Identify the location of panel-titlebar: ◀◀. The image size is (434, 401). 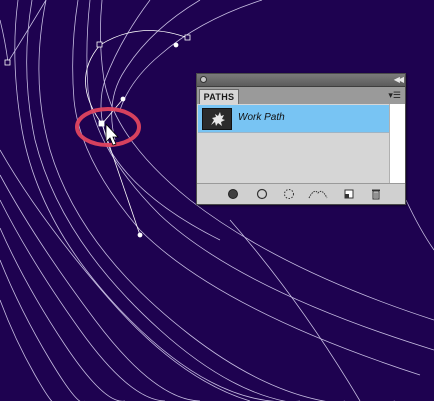
(301, 80).